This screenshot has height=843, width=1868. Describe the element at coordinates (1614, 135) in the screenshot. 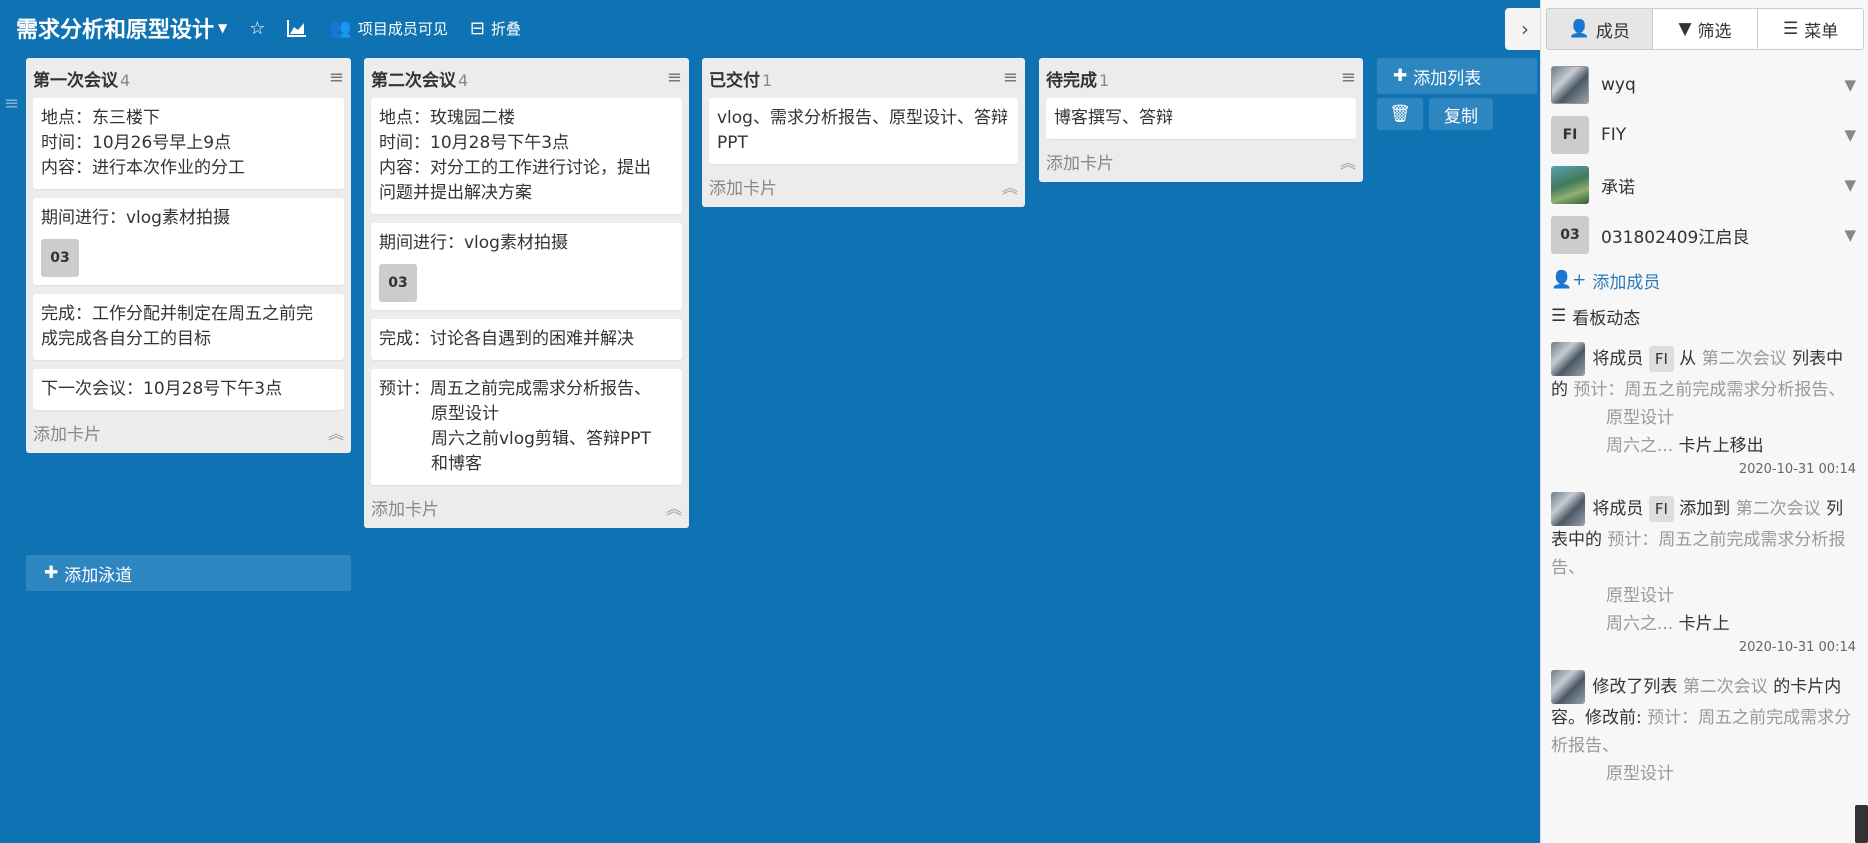

I see `member-name: FIY` at that location.